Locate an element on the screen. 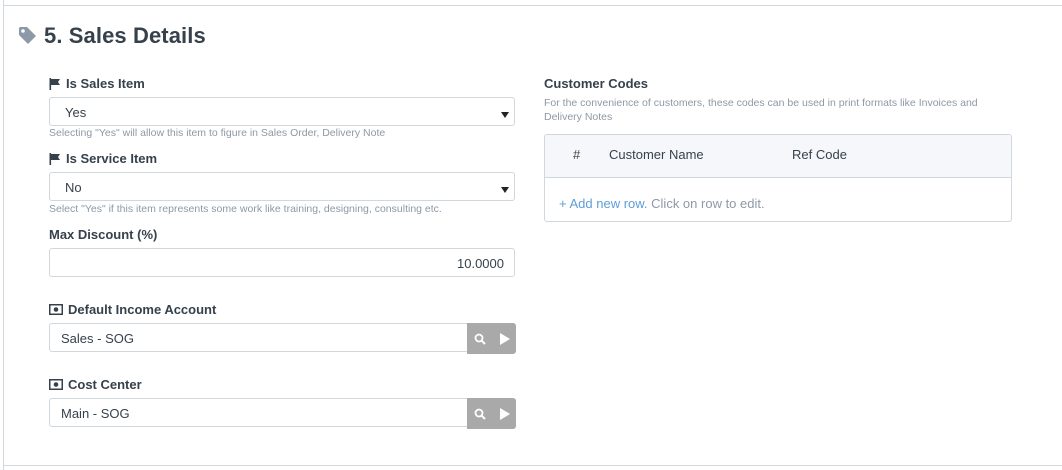 This screenshot has height=470, width=1062. is-sales-item-value: Yes is located at coordinates (76, 112).